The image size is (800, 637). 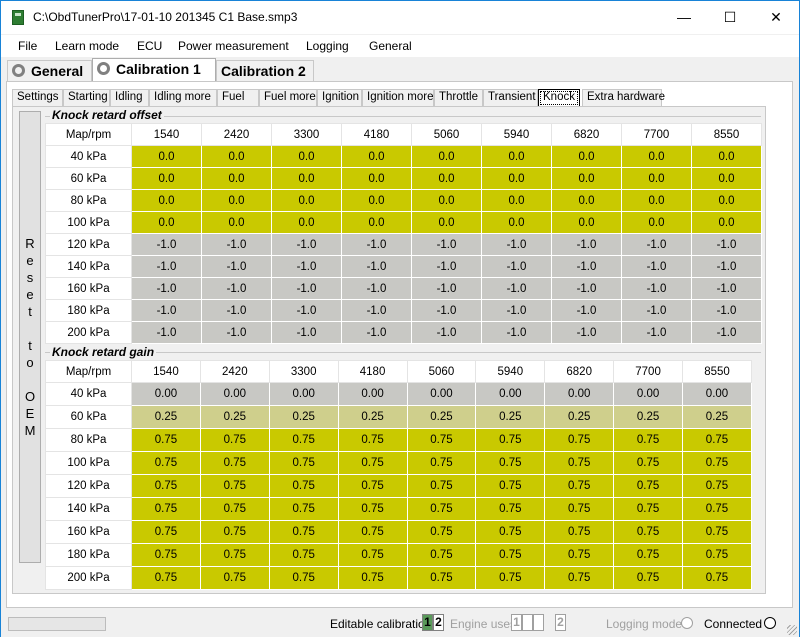 I want to click on tab-general: General, so click(x=49, y=71).